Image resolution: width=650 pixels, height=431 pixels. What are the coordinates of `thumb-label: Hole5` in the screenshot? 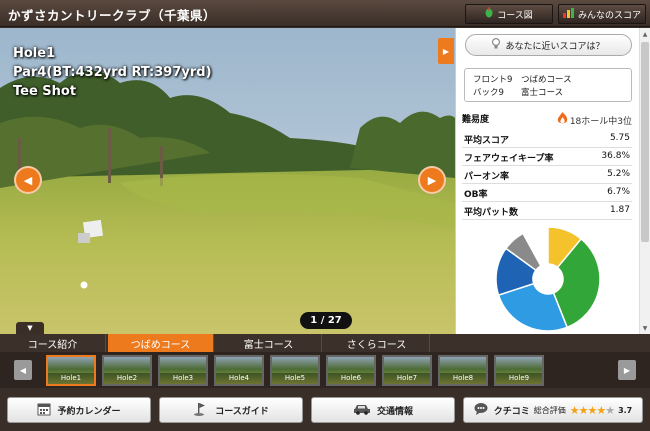 It's located at (295, 378).